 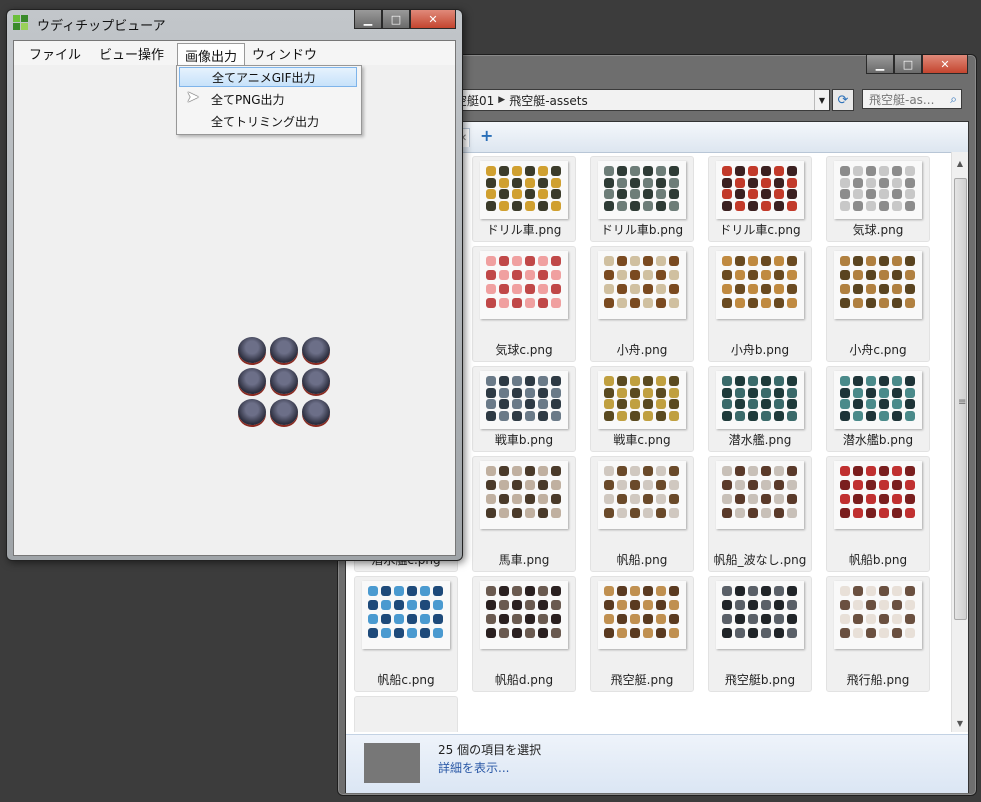 I want to click on file-name: 帆船d.png, so click(x=524, y=680).